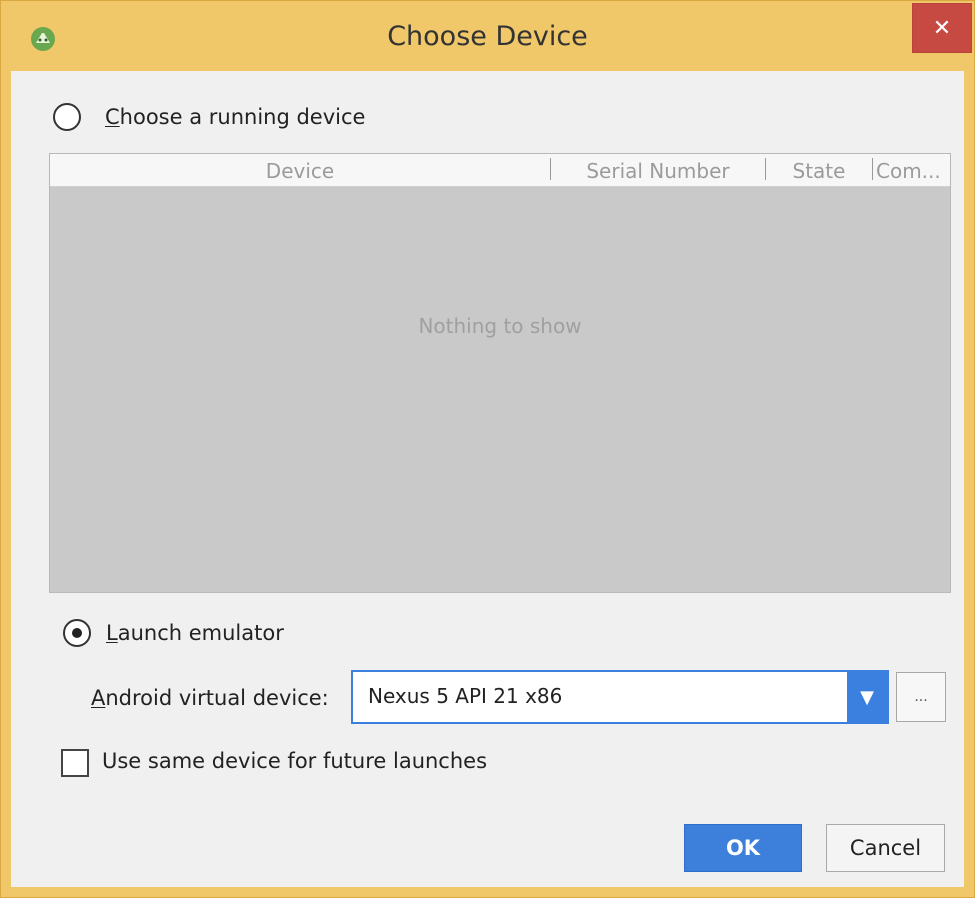 The image size is (979, 905). I want to click on android-virtual-device-label: Android virtual device:, so click(210, 698).